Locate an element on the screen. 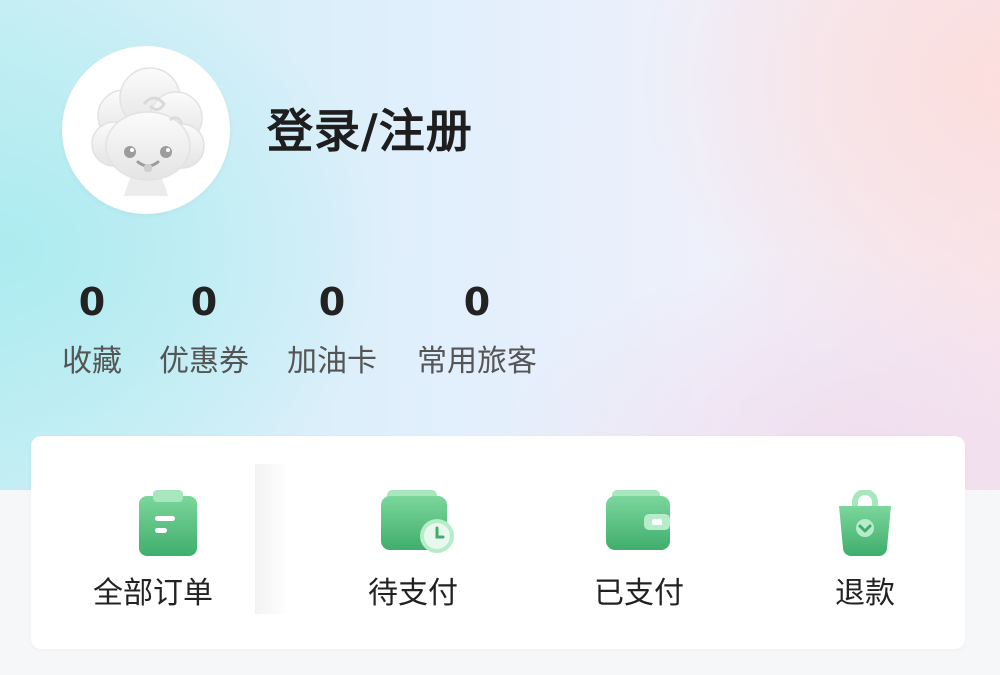  order-refund-label: 退款 is located at coordinates (865, 593).